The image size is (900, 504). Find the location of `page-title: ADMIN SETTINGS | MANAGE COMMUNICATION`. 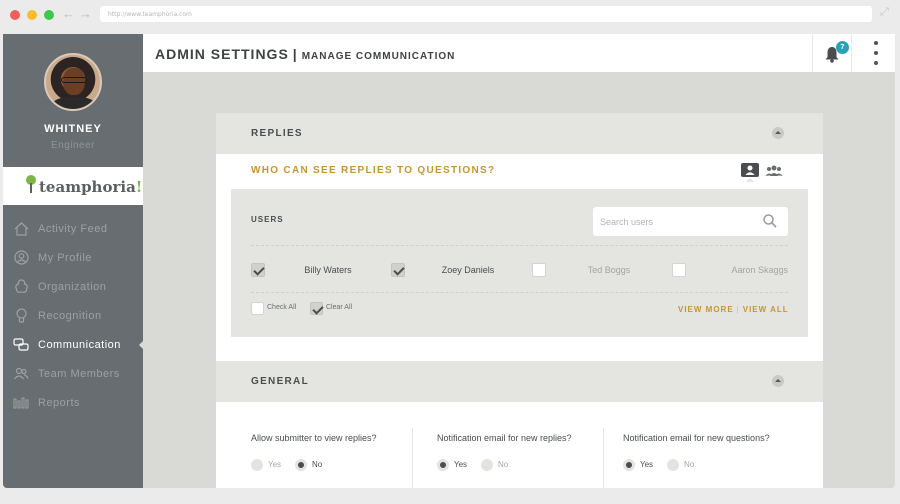

page-title: ADMIN SETTINGS | MANAGE COMMUNICATION is located at coordinates (305, 54).